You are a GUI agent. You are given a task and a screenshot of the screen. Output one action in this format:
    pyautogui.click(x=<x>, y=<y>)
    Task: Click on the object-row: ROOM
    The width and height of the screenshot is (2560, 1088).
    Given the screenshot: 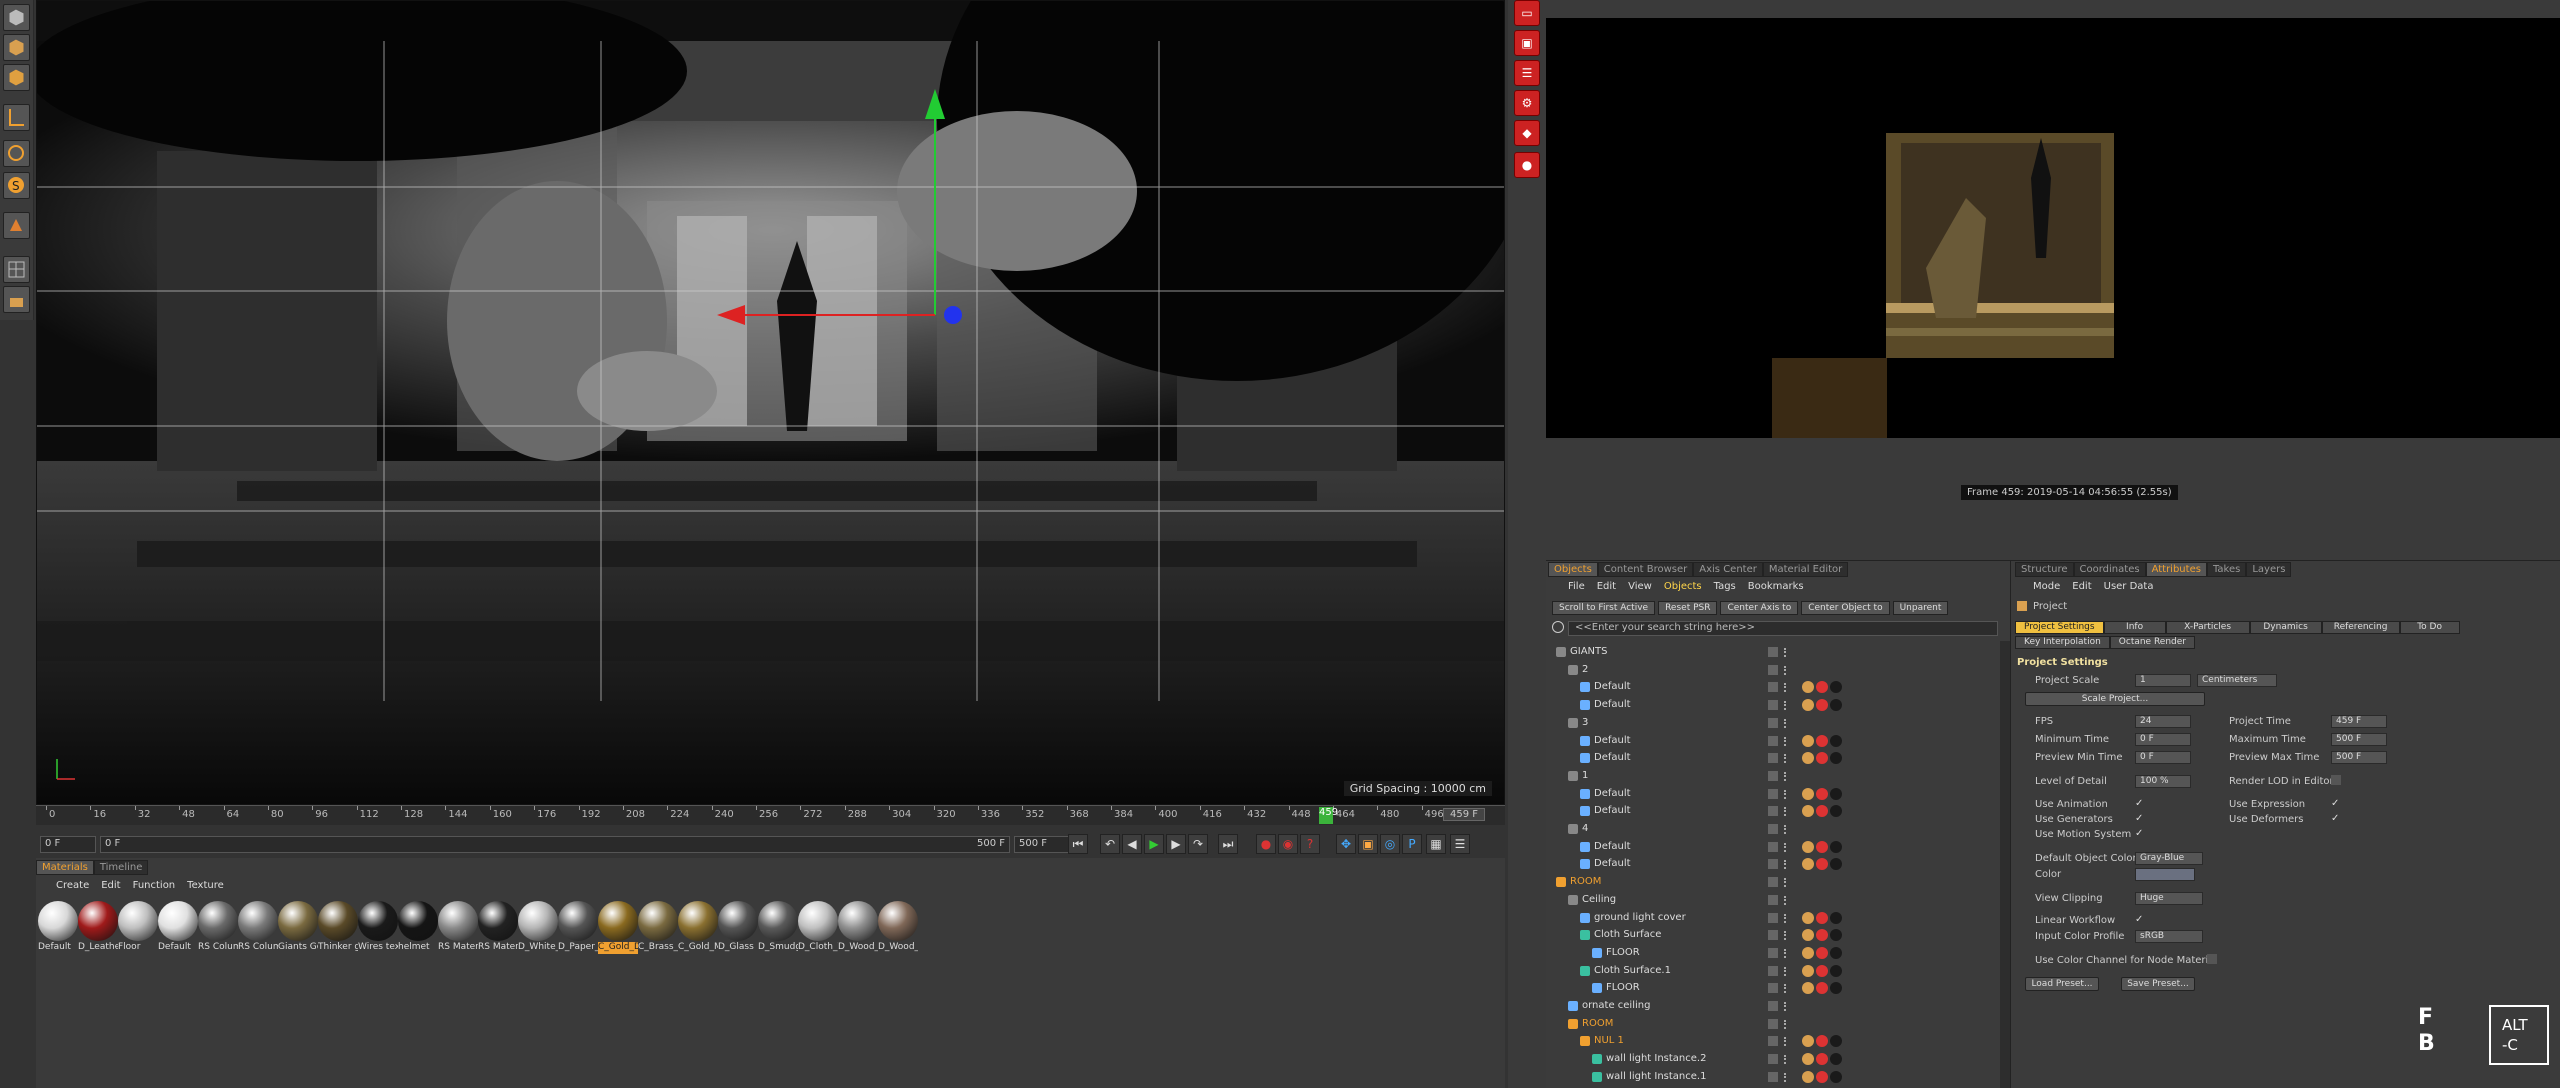 What is the action you would take?
    pyautogui.click(x=1772, y=1024)
    